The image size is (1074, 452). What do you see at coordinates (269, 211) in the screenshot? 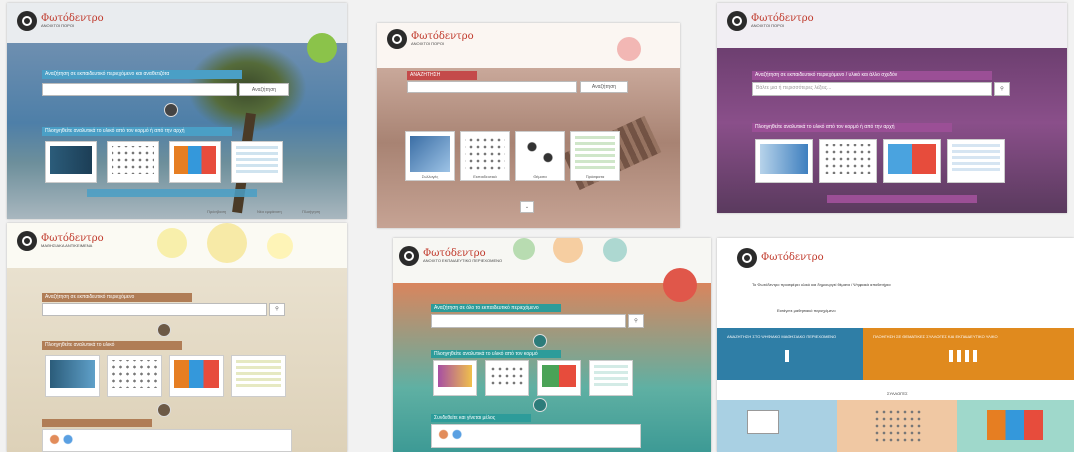
I see `footer-link-2: Νέα εμφάνιση` at bounding box center [269, 211].